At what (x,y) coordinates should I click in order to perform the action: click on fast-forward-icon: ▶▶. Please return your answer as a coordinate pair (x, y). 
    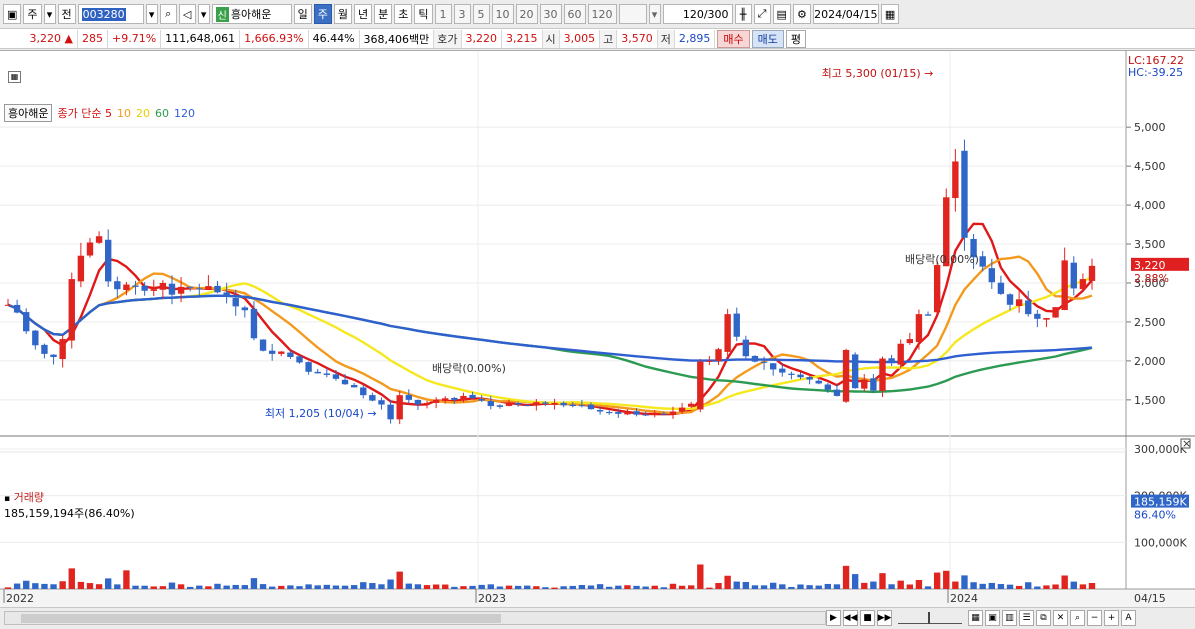
    Looking at the image, I should click on (884, 618).